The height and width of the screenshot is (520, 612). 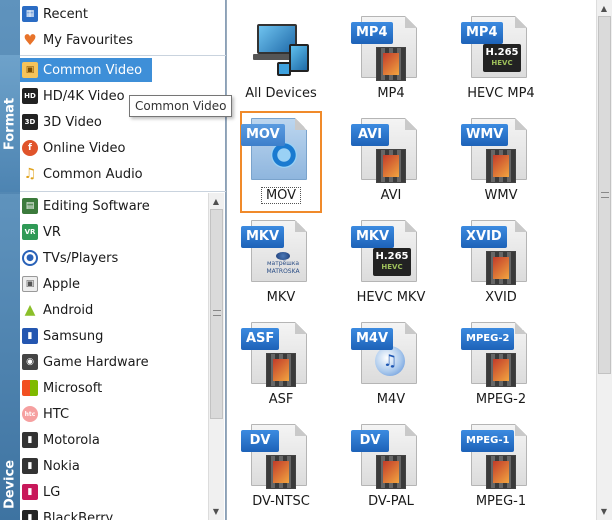 I want to click on list-item-label: Samsung, so click(x=73, y=336).